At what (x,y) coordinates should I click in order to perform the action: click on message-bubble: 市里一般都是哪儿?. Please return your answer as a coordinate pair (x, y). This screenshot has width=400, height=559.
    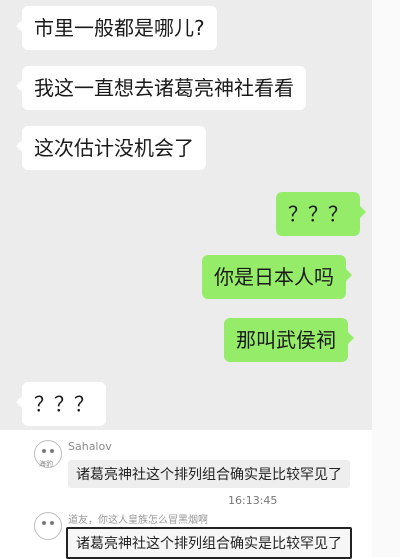
    Looking at the image, I should click on (116, 28).